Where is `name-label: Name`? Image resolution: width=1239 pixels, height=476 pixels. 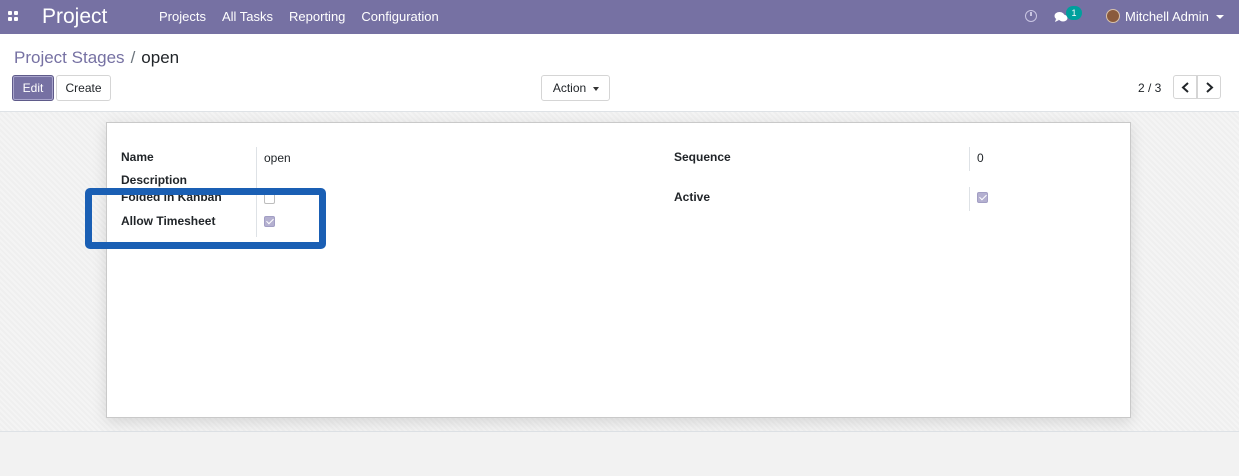 name-label: Name is located at coordinates (137, 157).